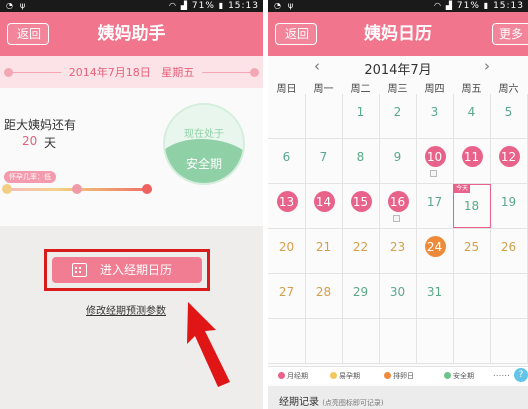  I want to click on more-button: 更多, so click(509, 34).